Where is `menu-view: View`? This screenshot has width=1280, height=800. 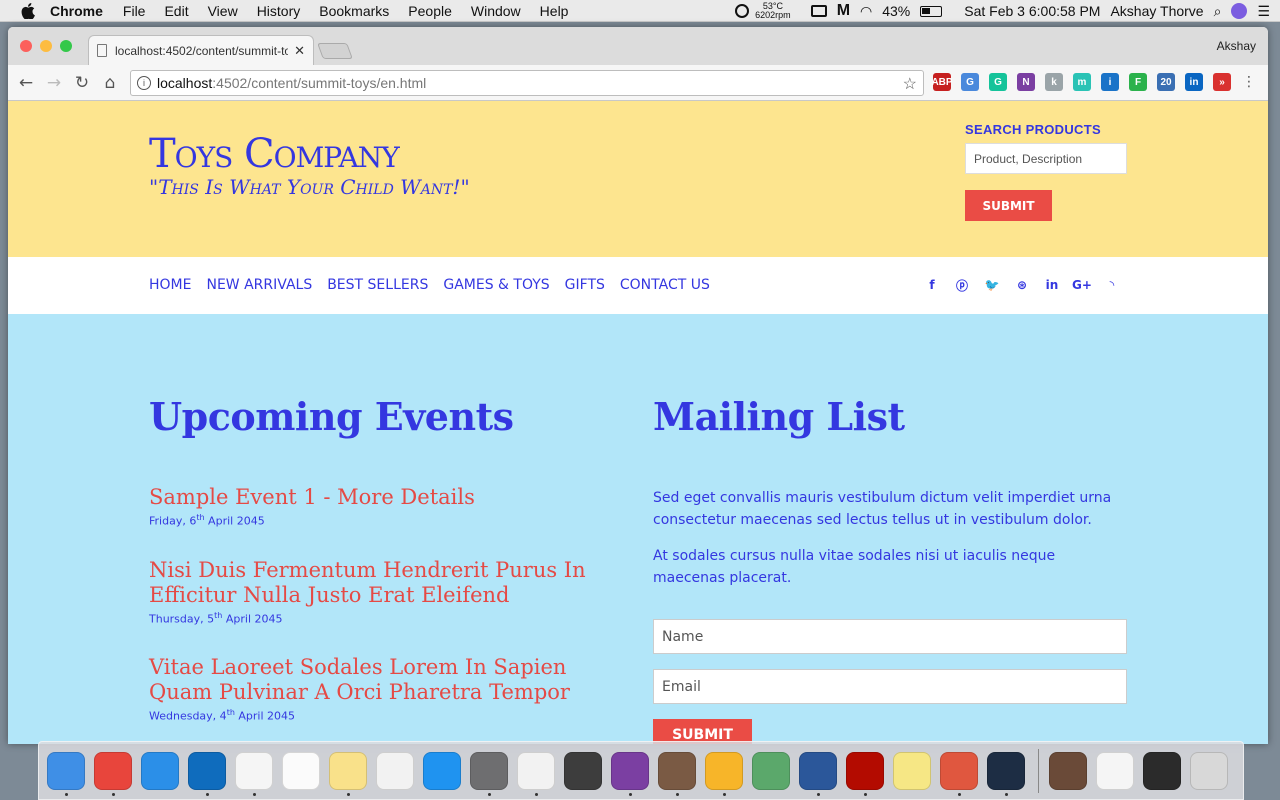
menu-view: View is located at coordinates (223, 11).